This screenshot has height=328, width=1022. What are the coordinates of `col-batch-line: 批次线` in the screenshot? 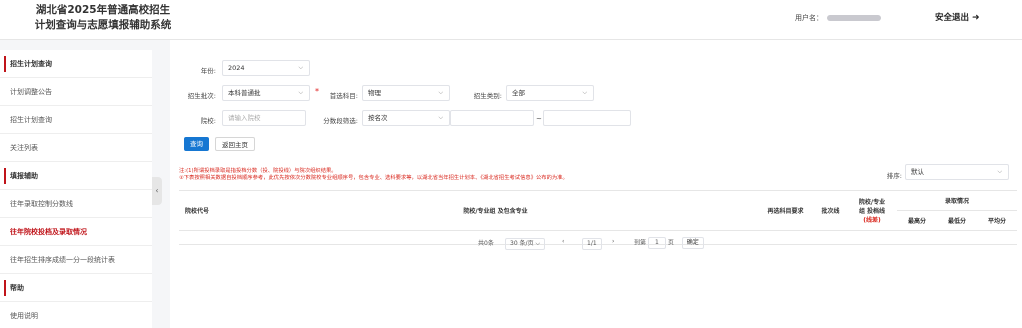 It's located at (830, 210).